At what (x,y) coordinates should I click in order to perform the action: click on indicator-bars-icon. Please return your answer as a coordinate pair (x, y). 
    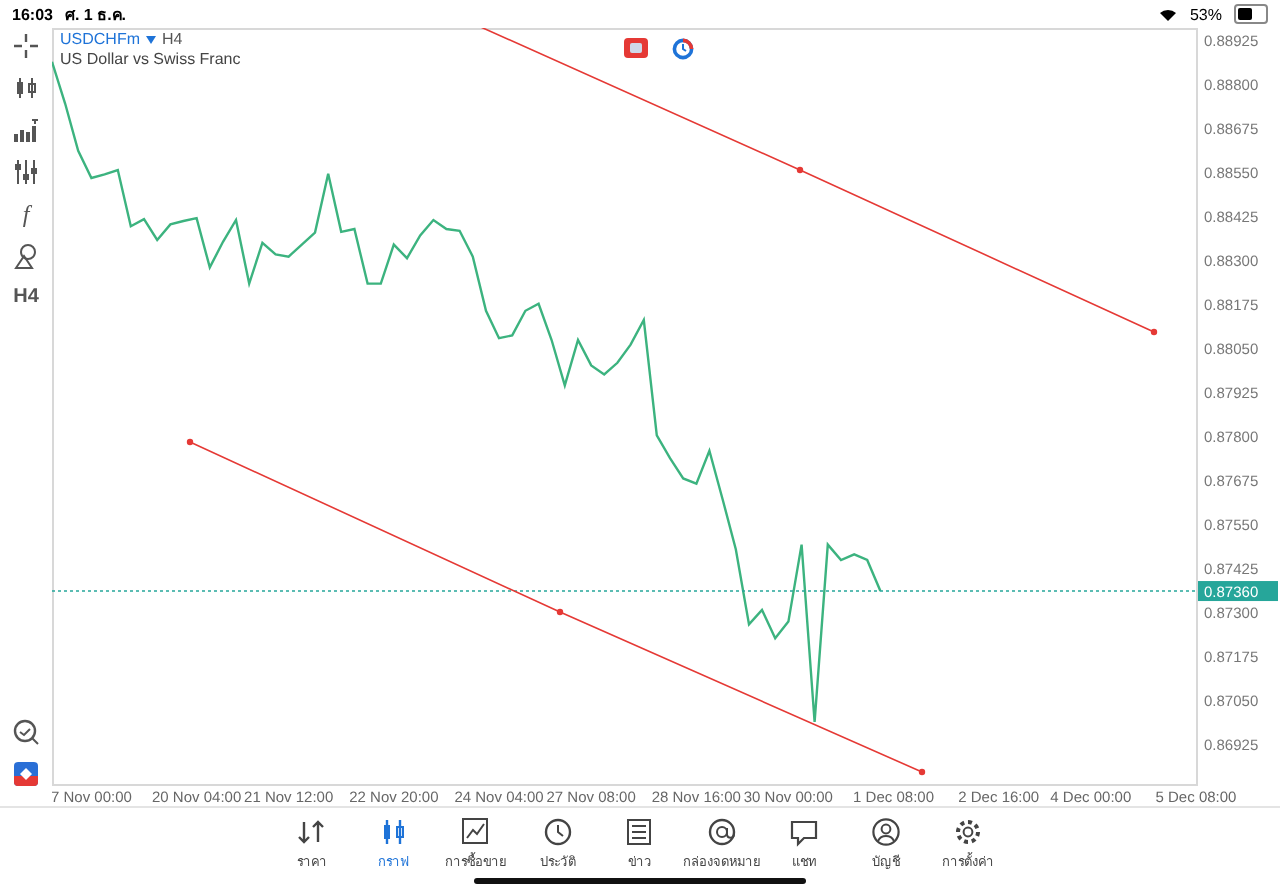
    Looking at the image, I should click on (26, 130).